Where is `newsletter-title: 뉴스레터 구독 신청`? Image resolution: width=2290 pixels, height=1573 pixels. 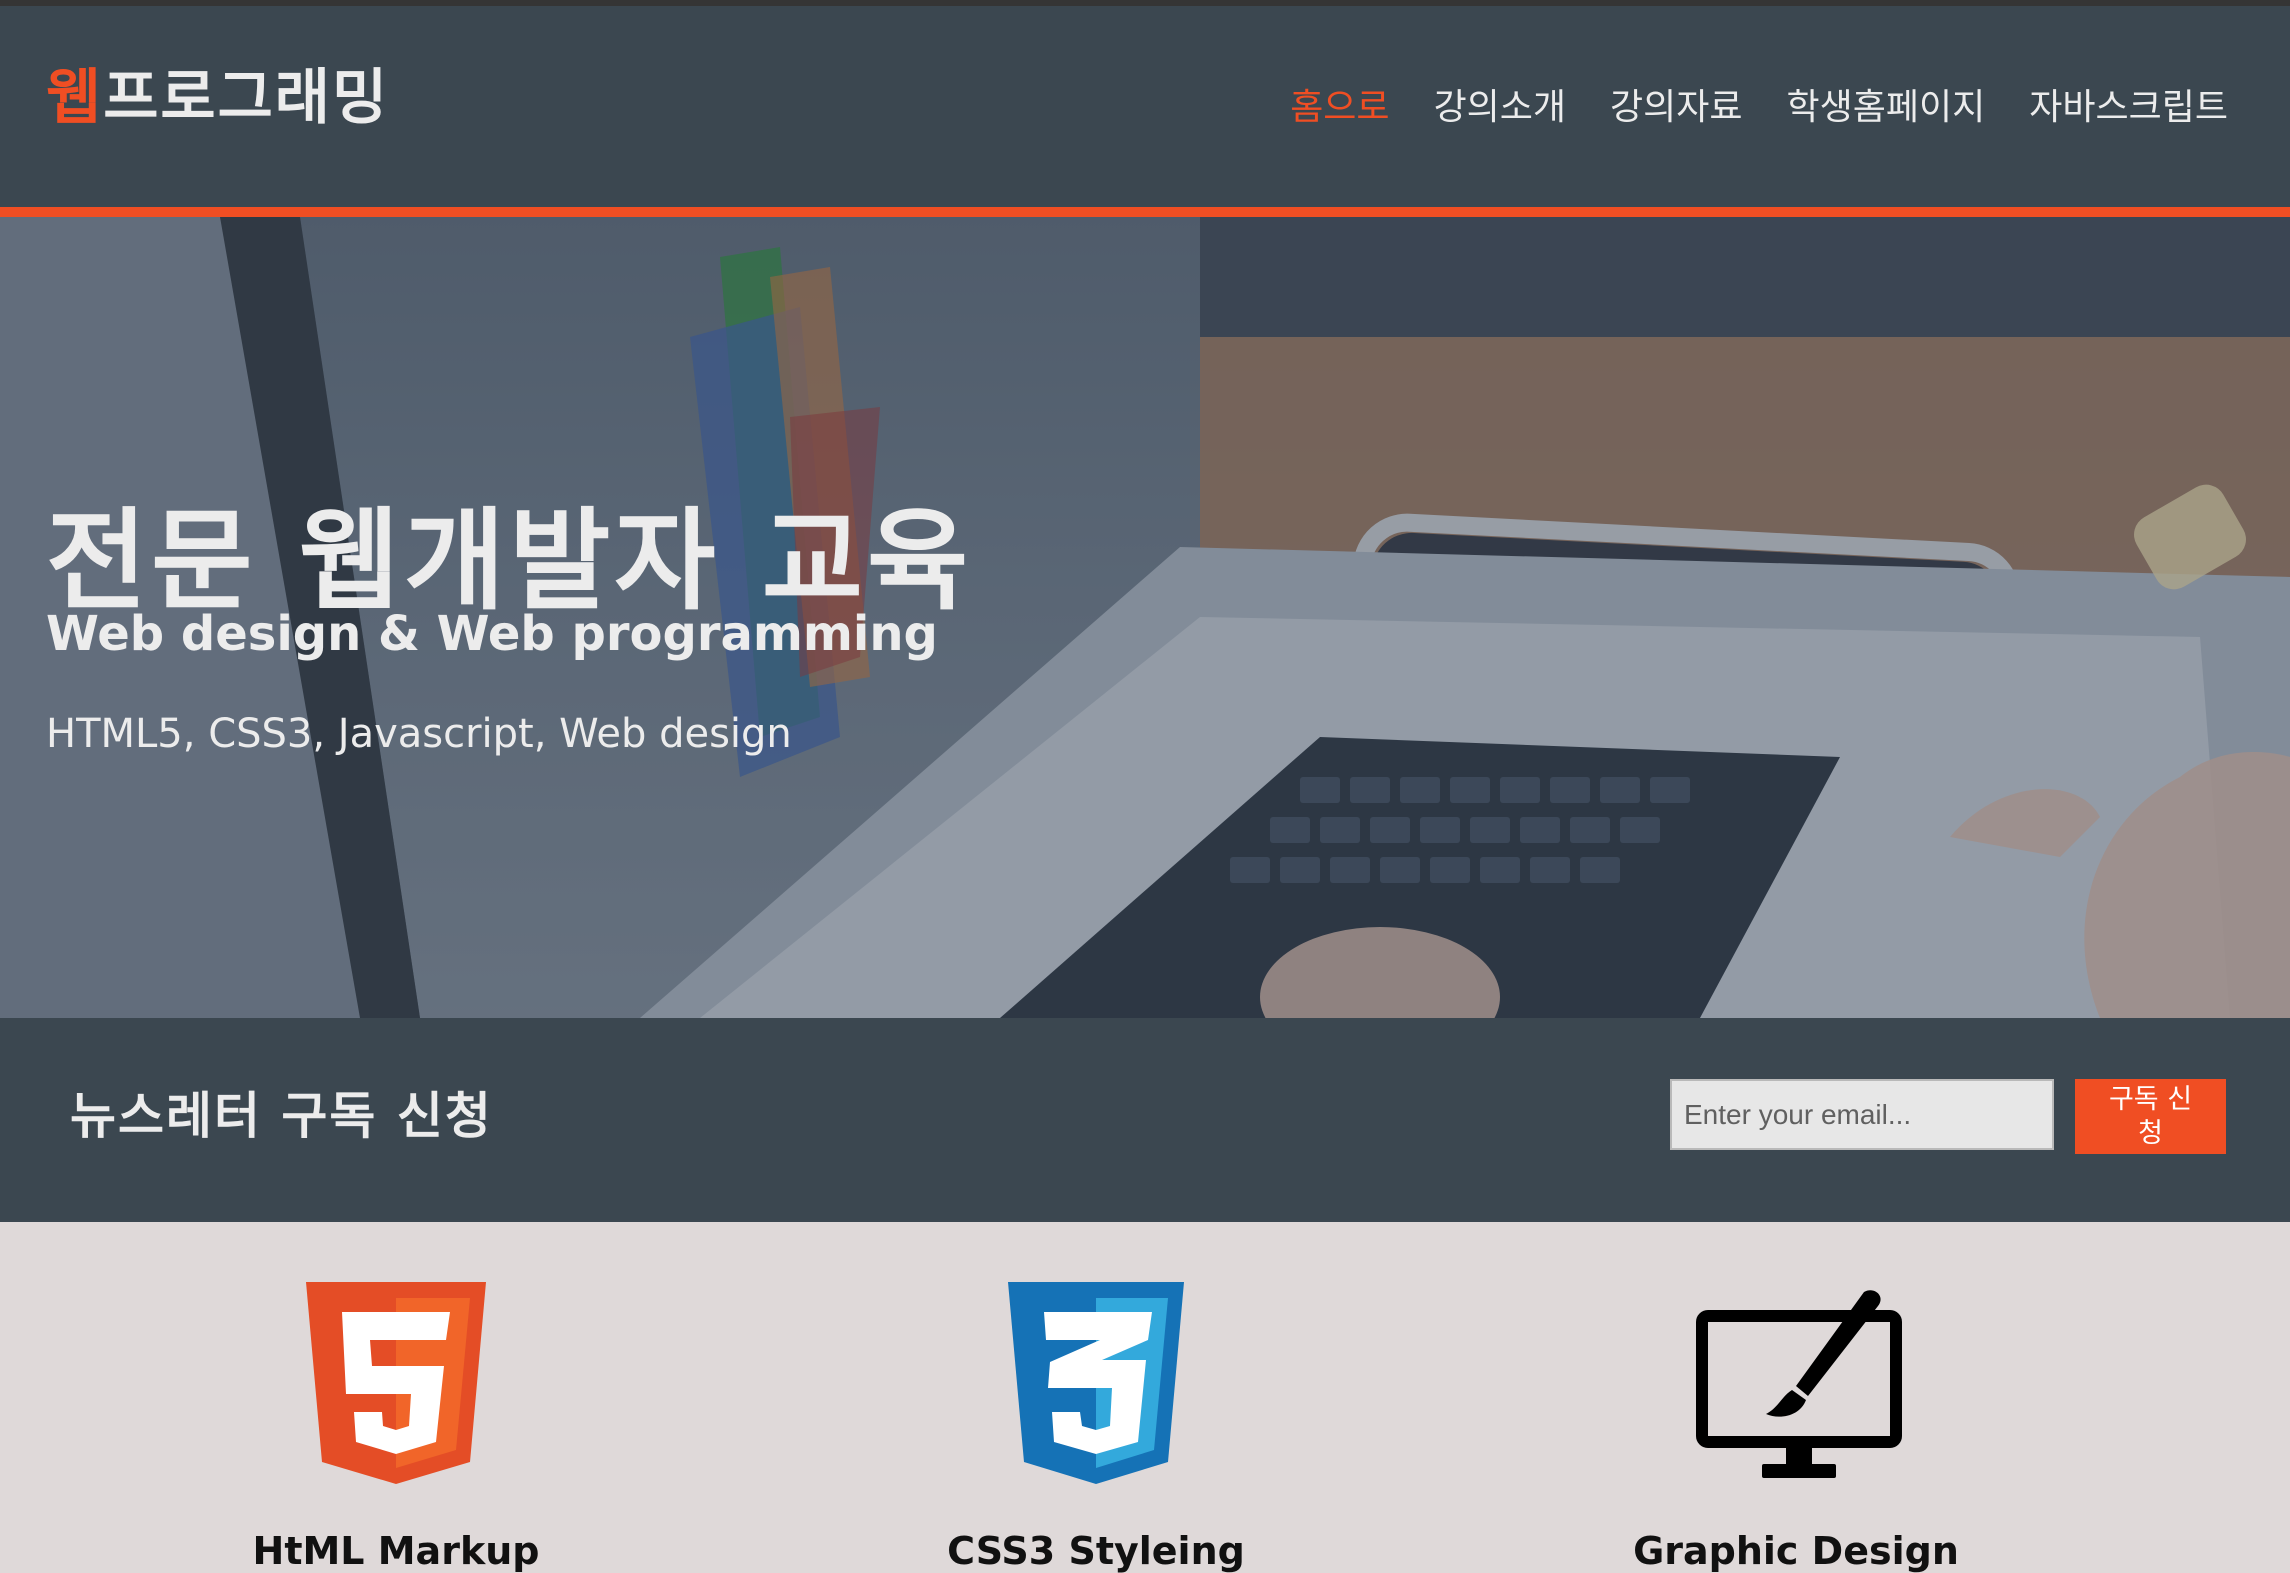 newsletter-title: 뉴스레터 구독 신청 is located at coordinates (281, 1116).